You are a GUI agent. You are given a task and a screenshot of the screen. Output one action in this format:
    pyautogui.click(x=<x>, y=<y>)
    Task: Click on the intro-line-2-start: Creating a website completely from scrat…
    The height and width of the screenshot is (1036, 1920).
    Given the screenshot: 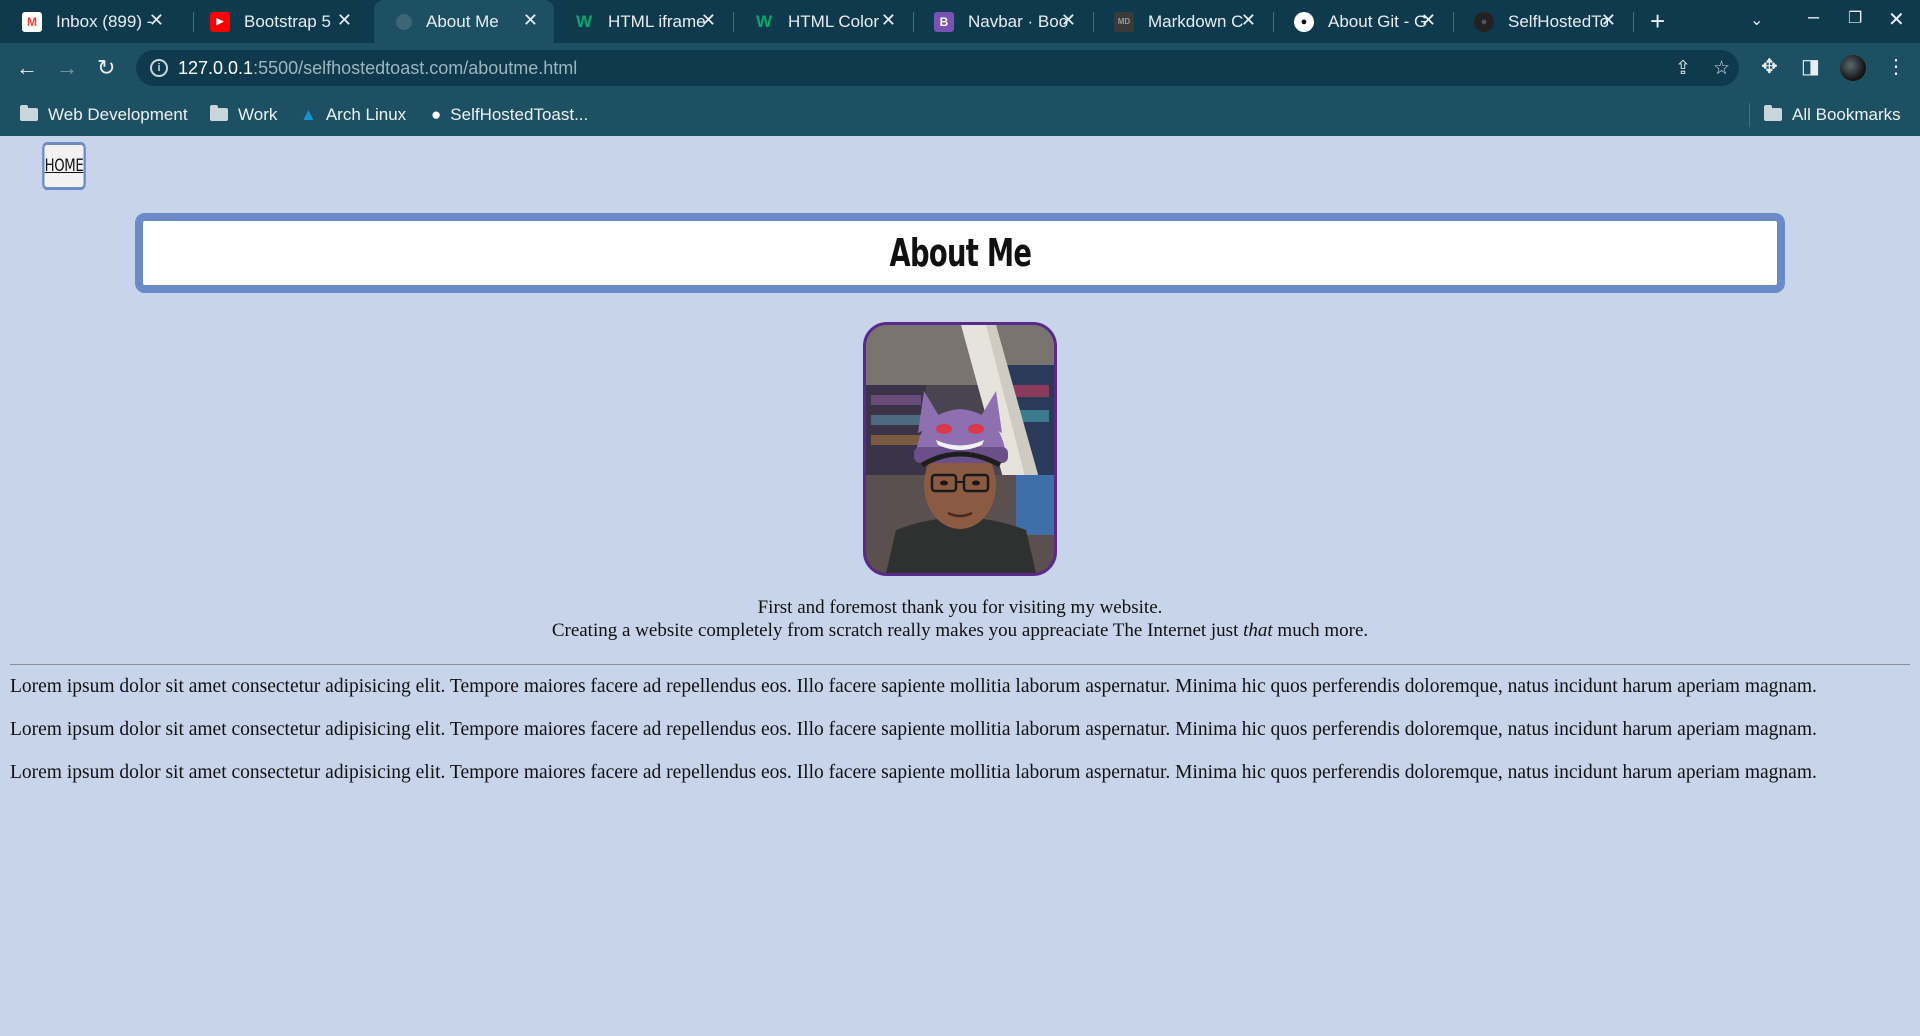 What is the action you would take?
    pyautogui.click(x=897, y=630)
    